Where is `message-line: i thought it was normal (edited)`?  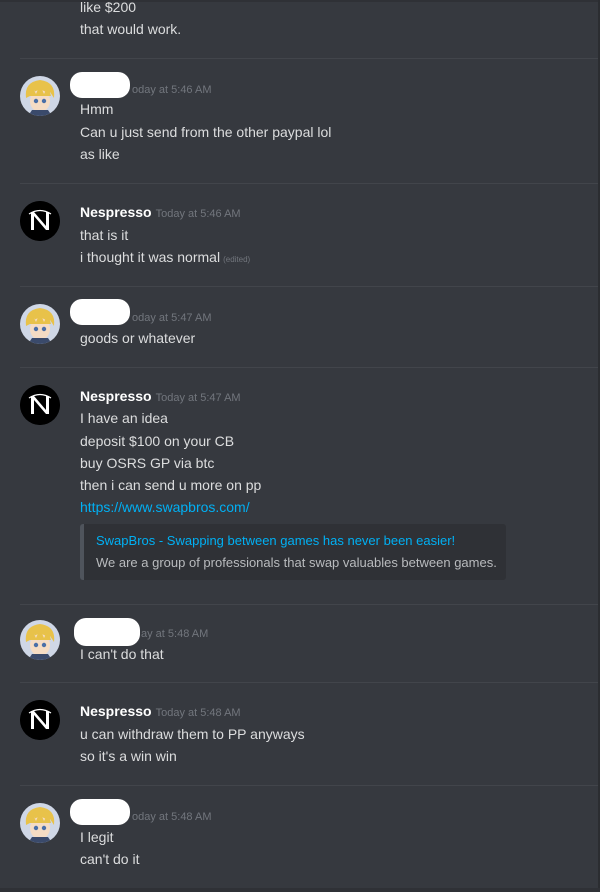
message-line: i thought it was normal (edited) is located at coordinates (165, 258).